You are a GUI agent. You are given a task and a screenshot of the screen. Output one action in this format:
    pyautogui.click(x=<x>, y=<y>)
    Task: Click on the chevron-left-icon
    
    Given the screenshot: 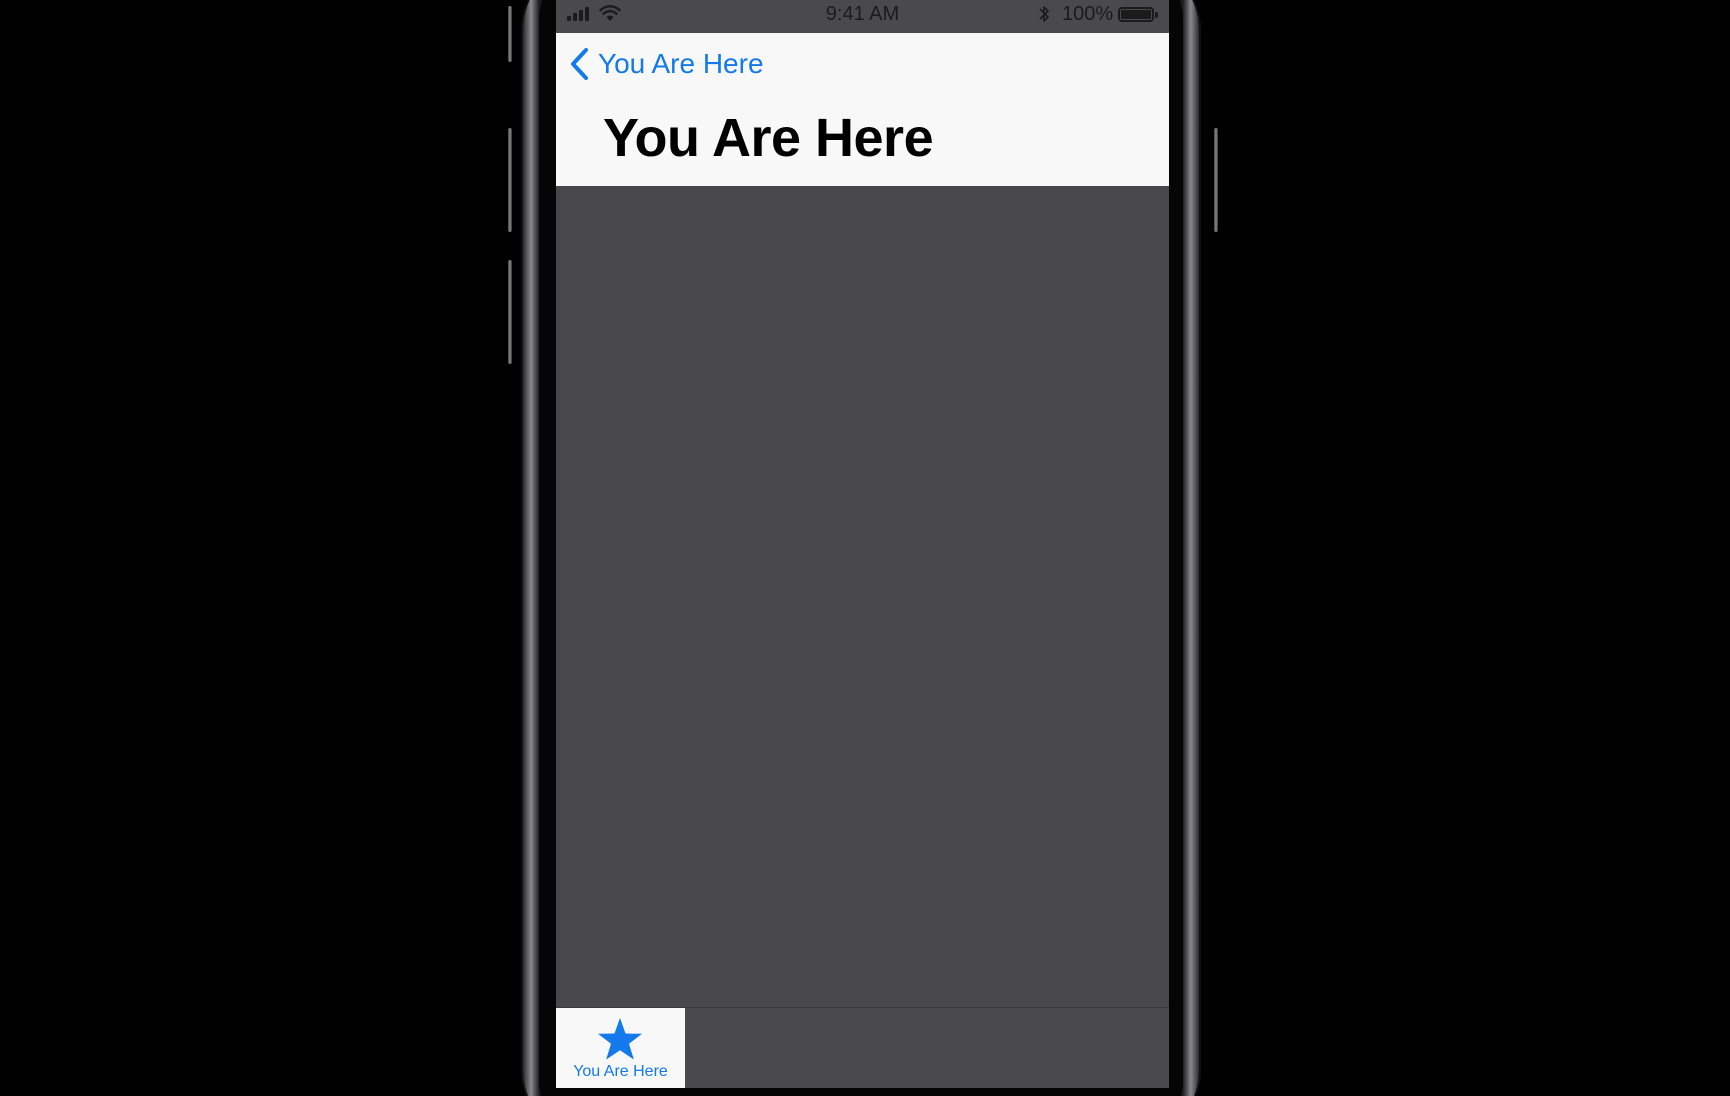 What is the action you would take?
    pyautogui.click(x=579, y=64)
    